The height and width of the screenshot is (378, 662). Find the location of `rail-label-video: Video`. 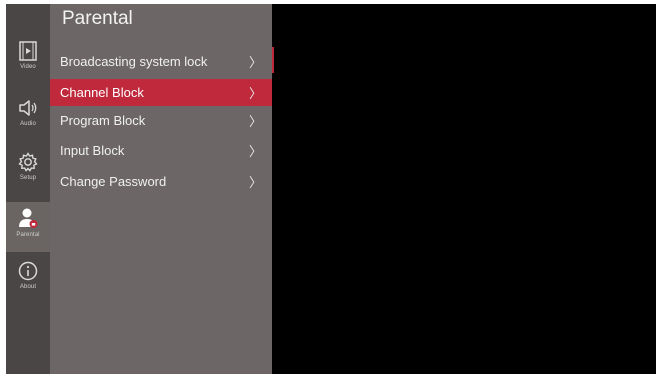

rail-label-video: Video is located at coordinates (28, 67).